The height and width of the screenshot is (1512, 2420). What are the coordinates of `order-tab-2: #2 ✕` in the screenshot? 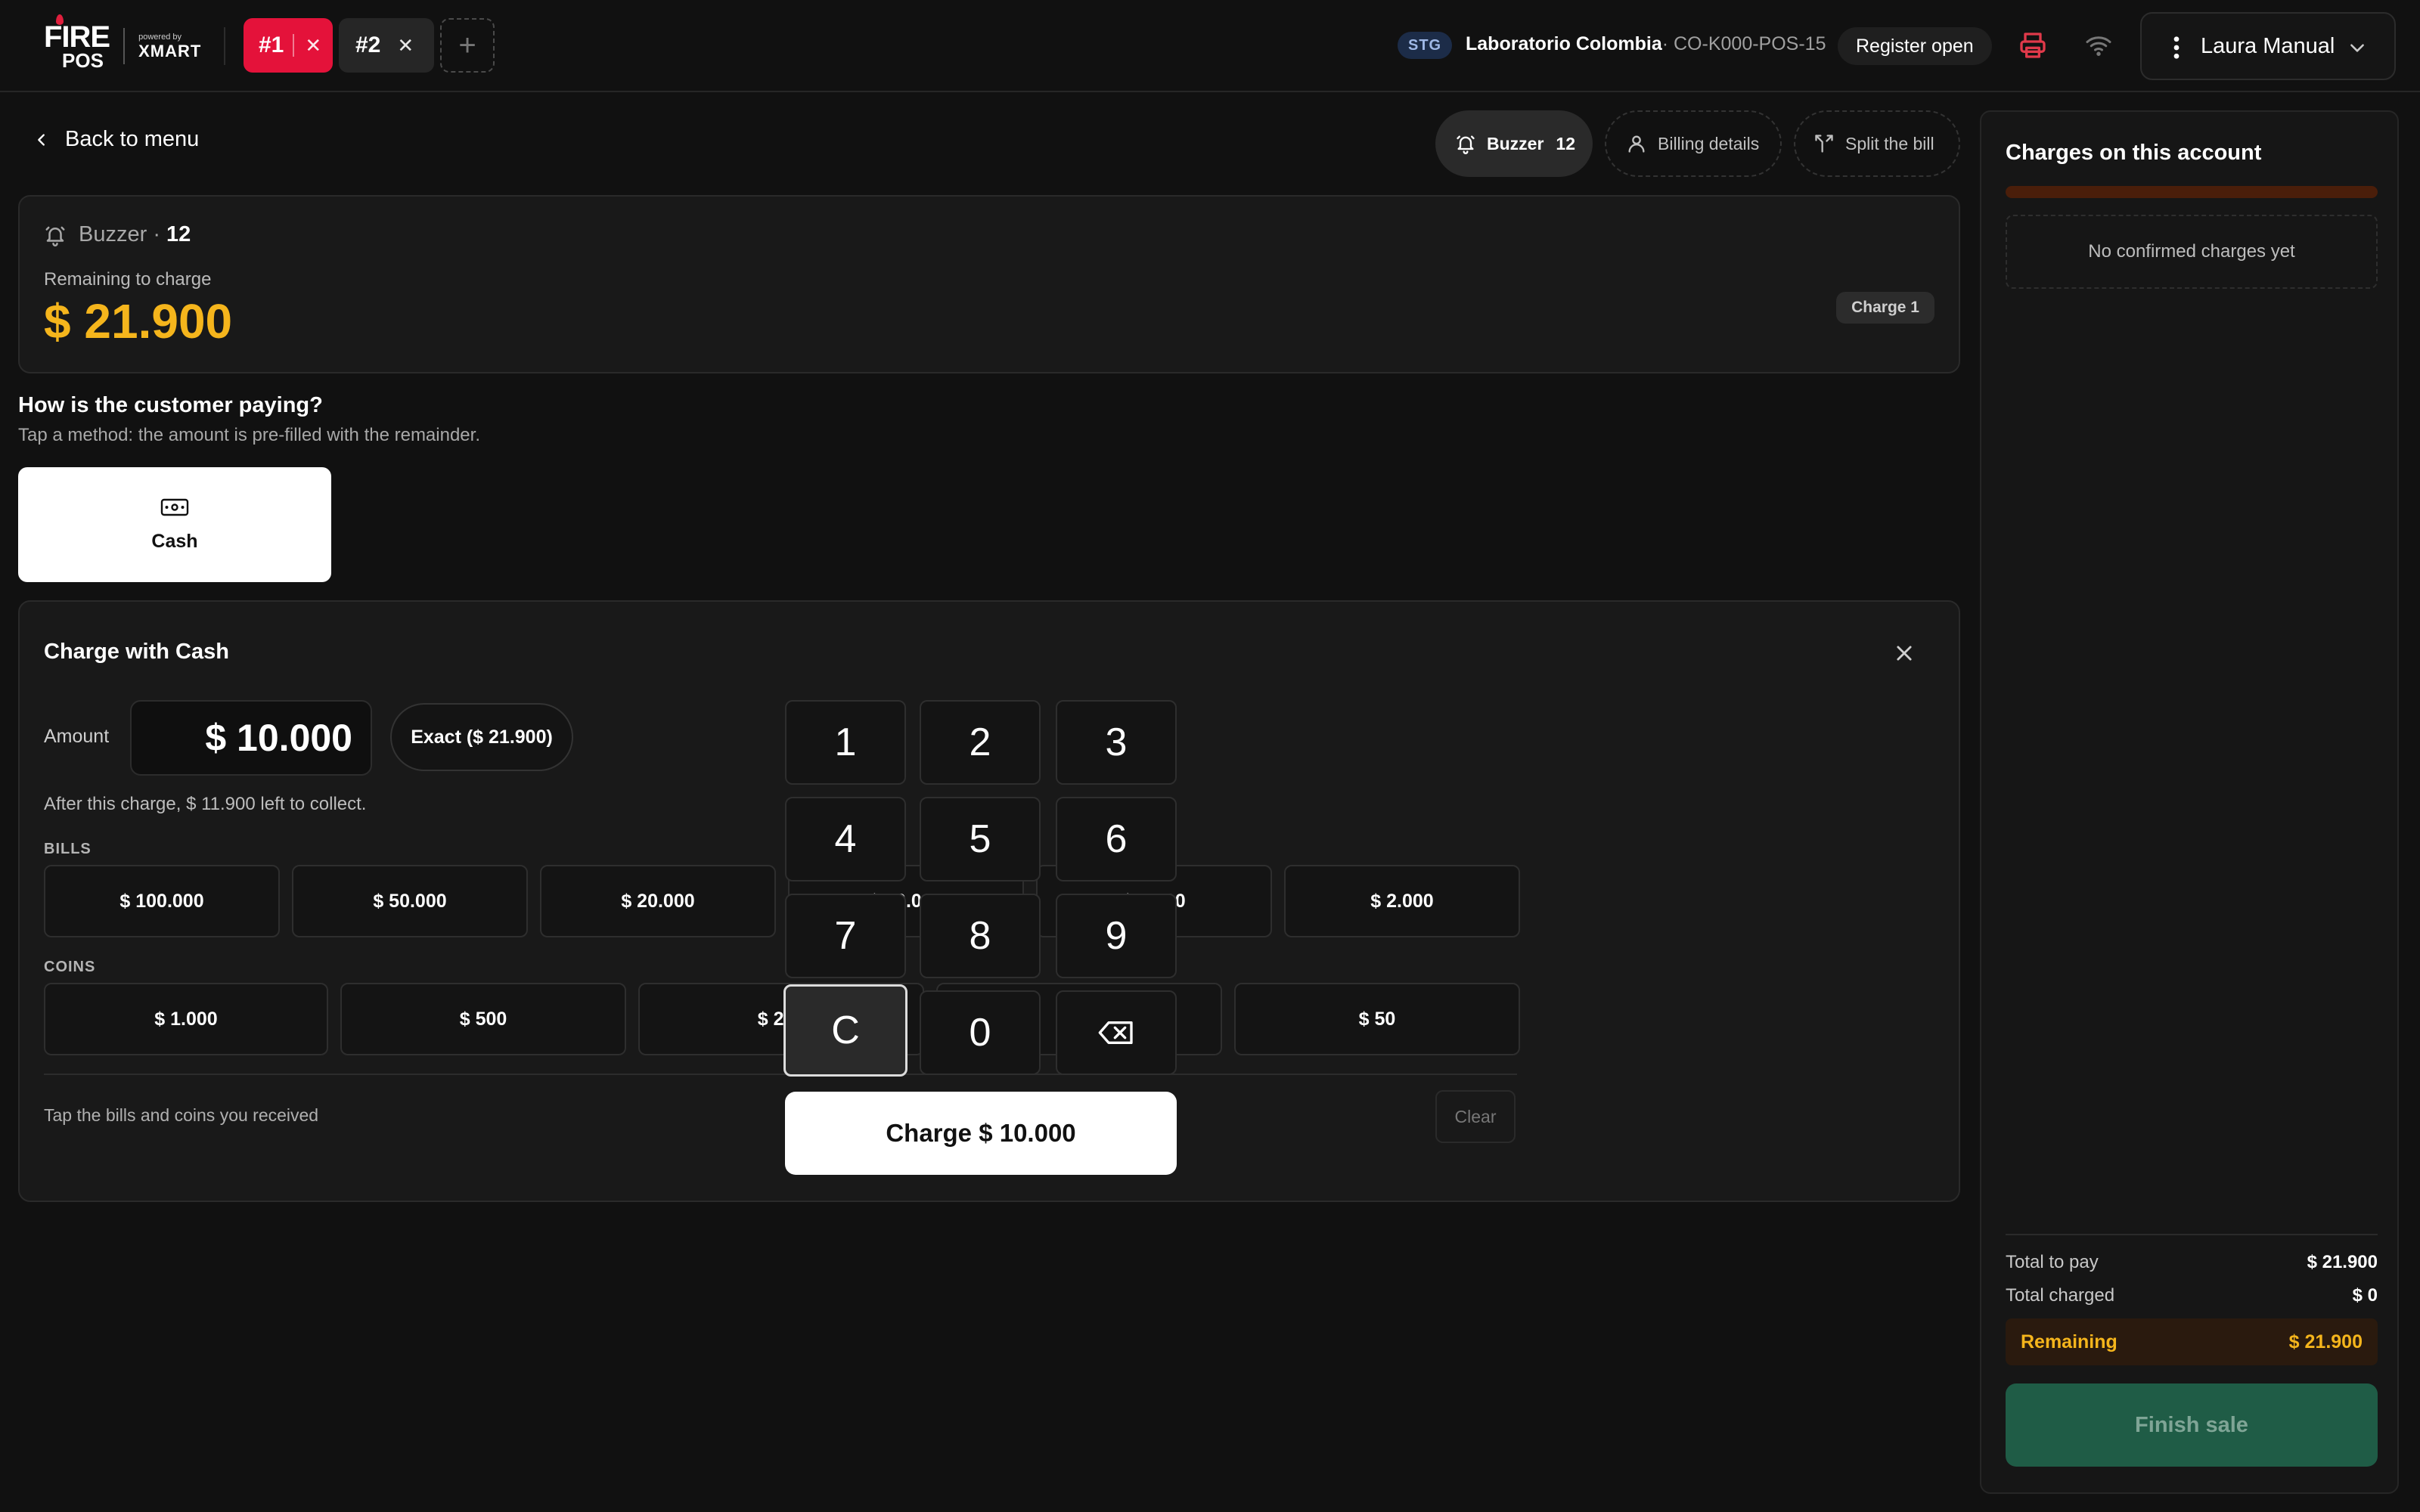 It's located at (386, 46).